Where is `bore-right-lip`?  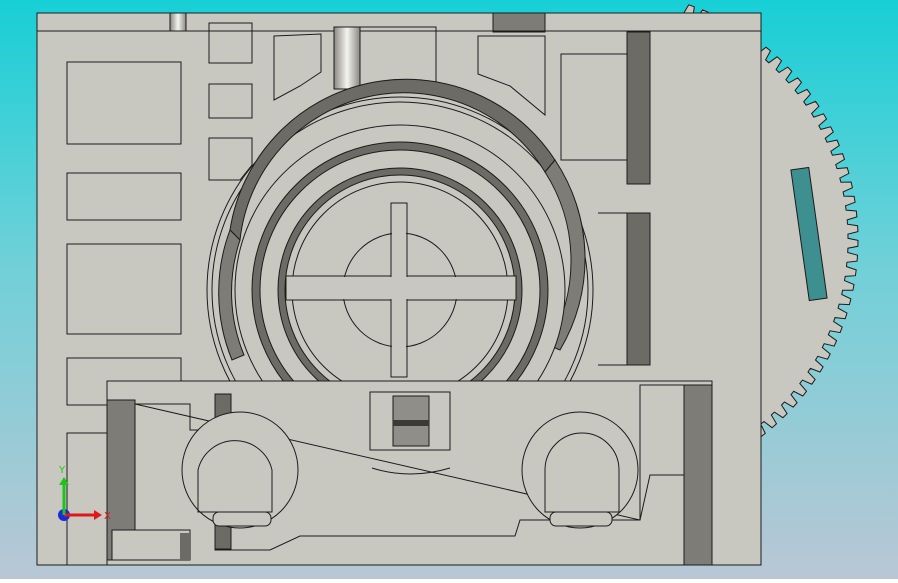 bore-right-lip is located at coordinates (581, 519).